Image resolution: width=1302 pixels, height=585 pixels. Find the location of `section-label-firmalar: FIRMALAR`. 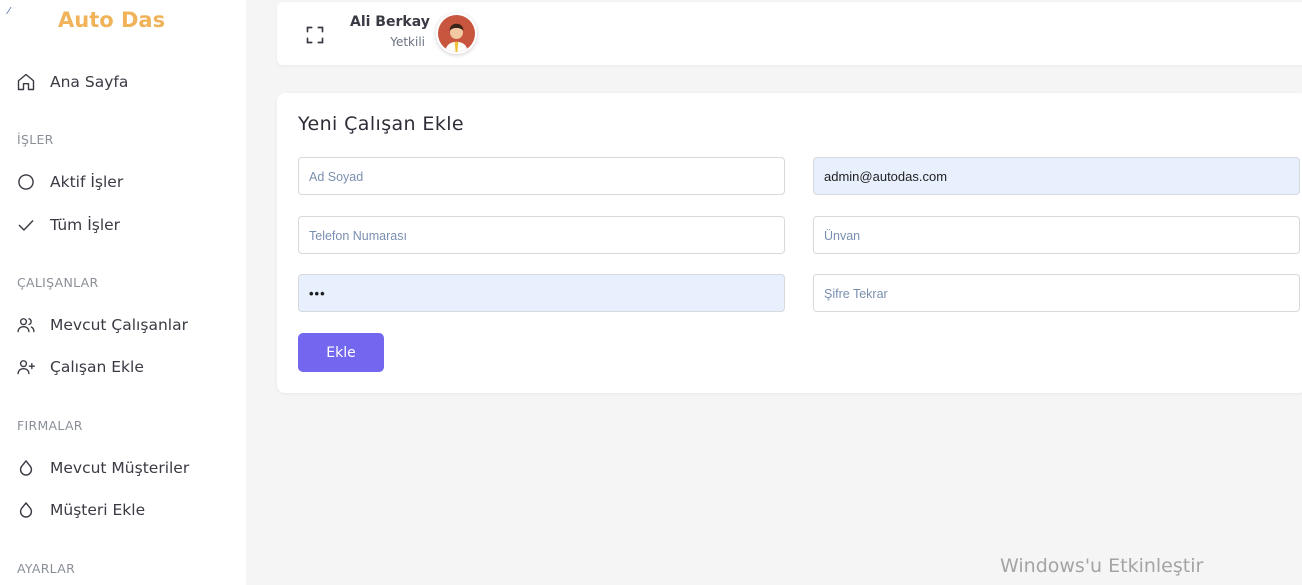

section-label-firmalar: FIRMALAR is located at coordinates (50, 425).